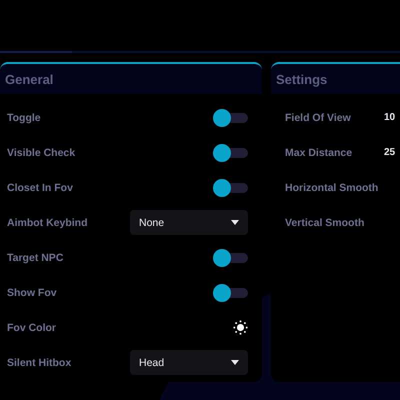 The width and height of the screenshot is (400, 400). I want to click on setting-label: Max Distance, so click(319, 152).